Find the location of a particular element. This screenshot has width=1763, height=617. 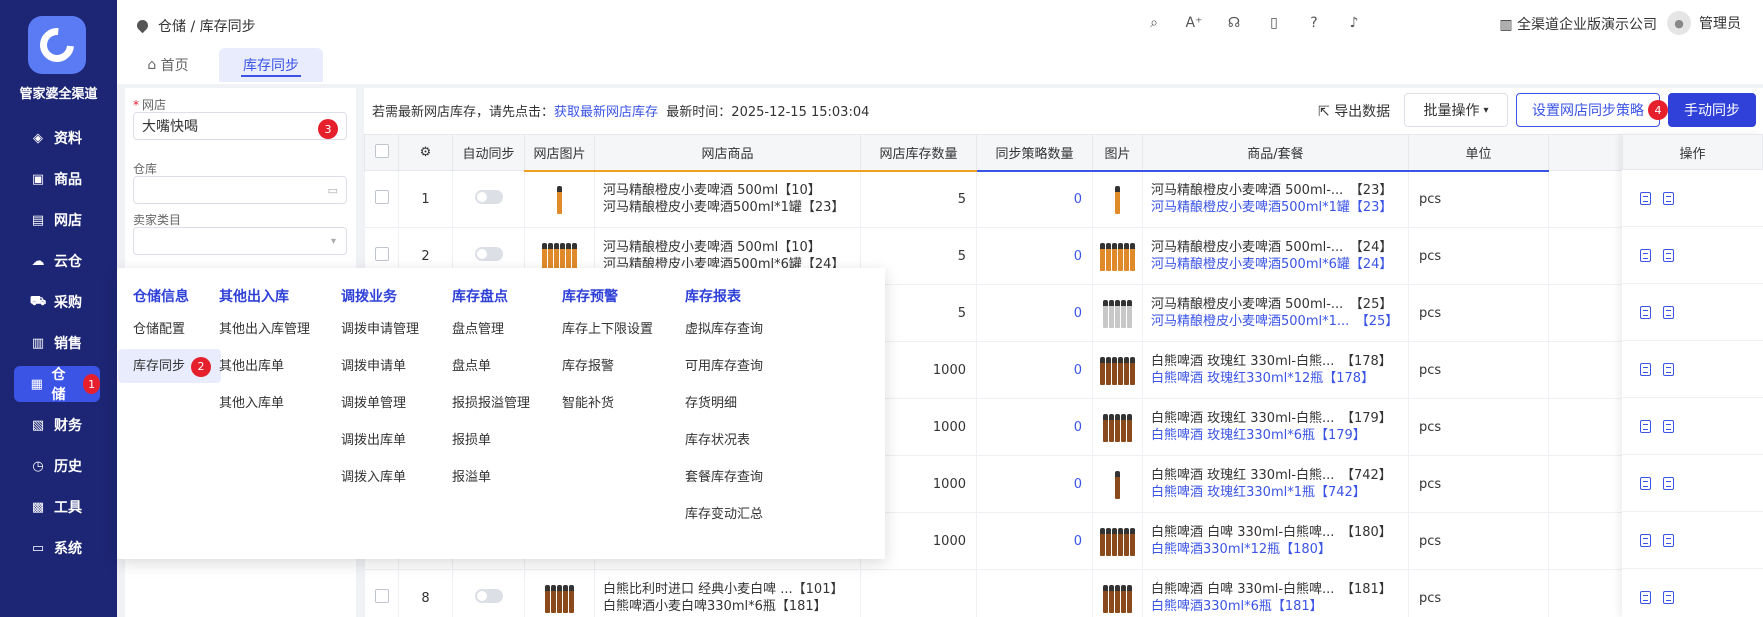

menu-item-1-0: 其他出入库管理 is located at coordinates (264, 327).